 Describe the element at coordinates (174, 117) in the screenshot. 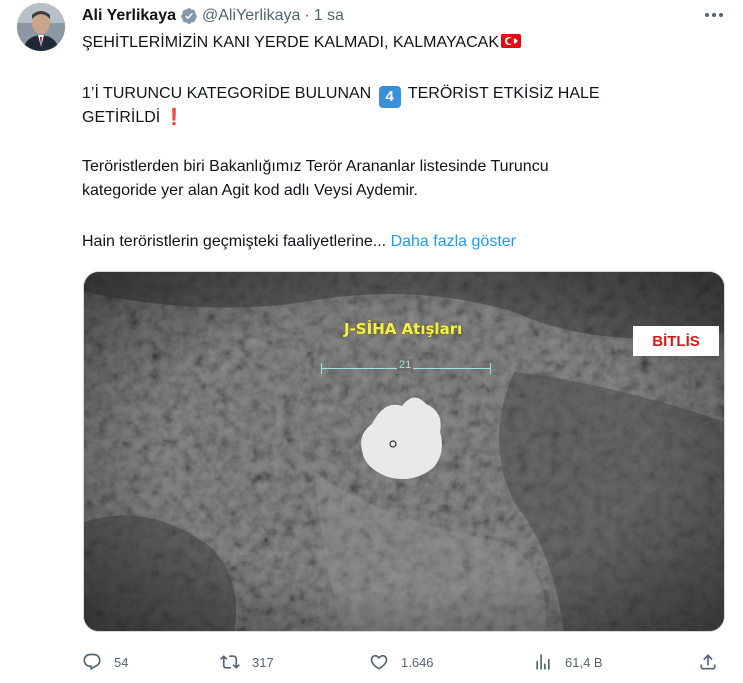

I see `exclamation-icon: ❗` at that location.